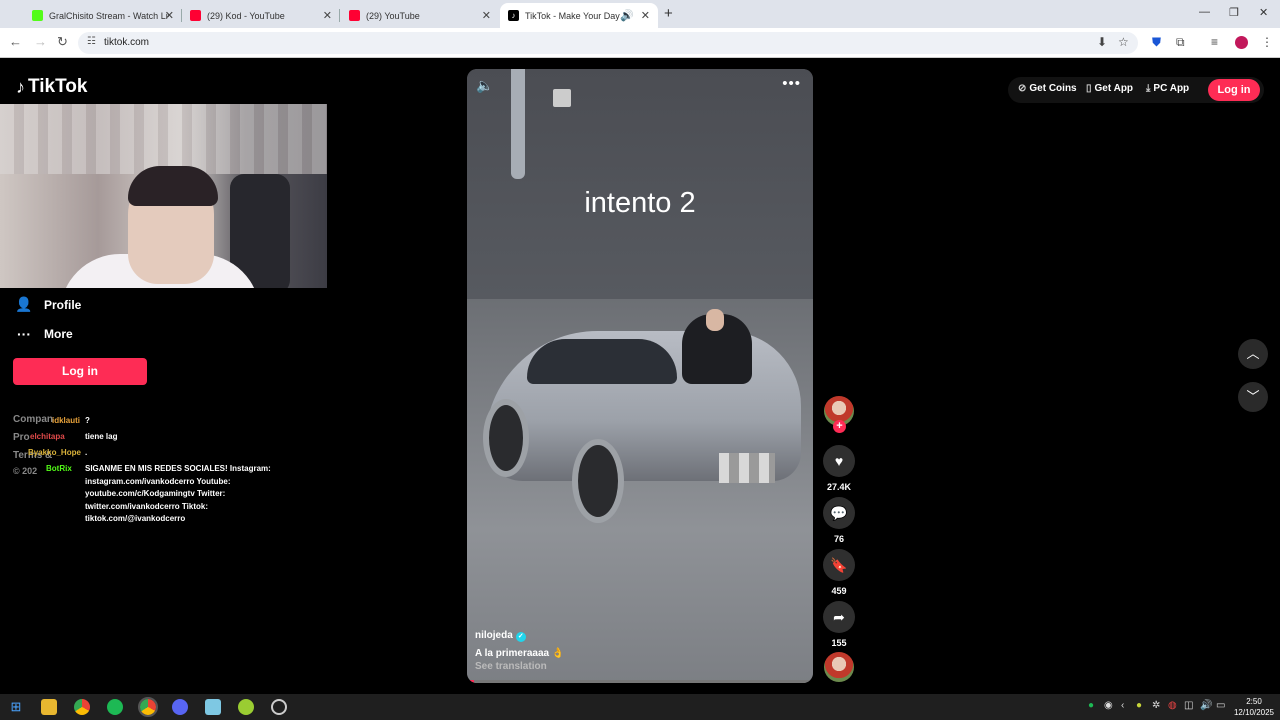 This screenshot has width=1280, height=720. I want to click on tab-title: GralChisito Stream - Watch Liv, so click(109, 15).